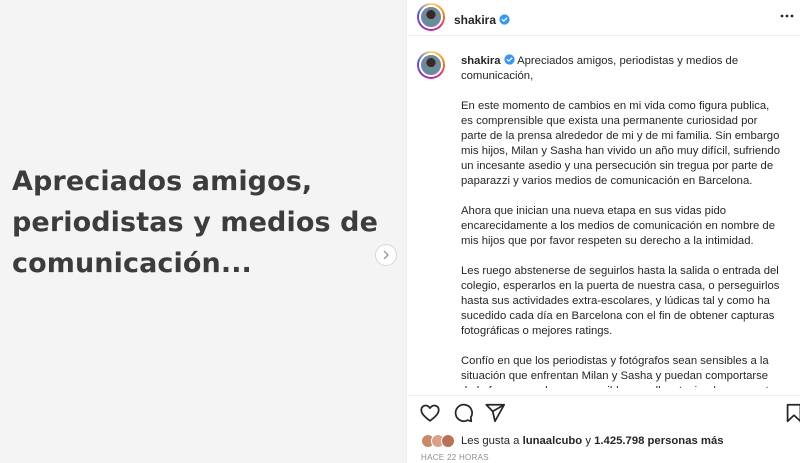  I want to click on chevron-right-icon, so click(386, 255).